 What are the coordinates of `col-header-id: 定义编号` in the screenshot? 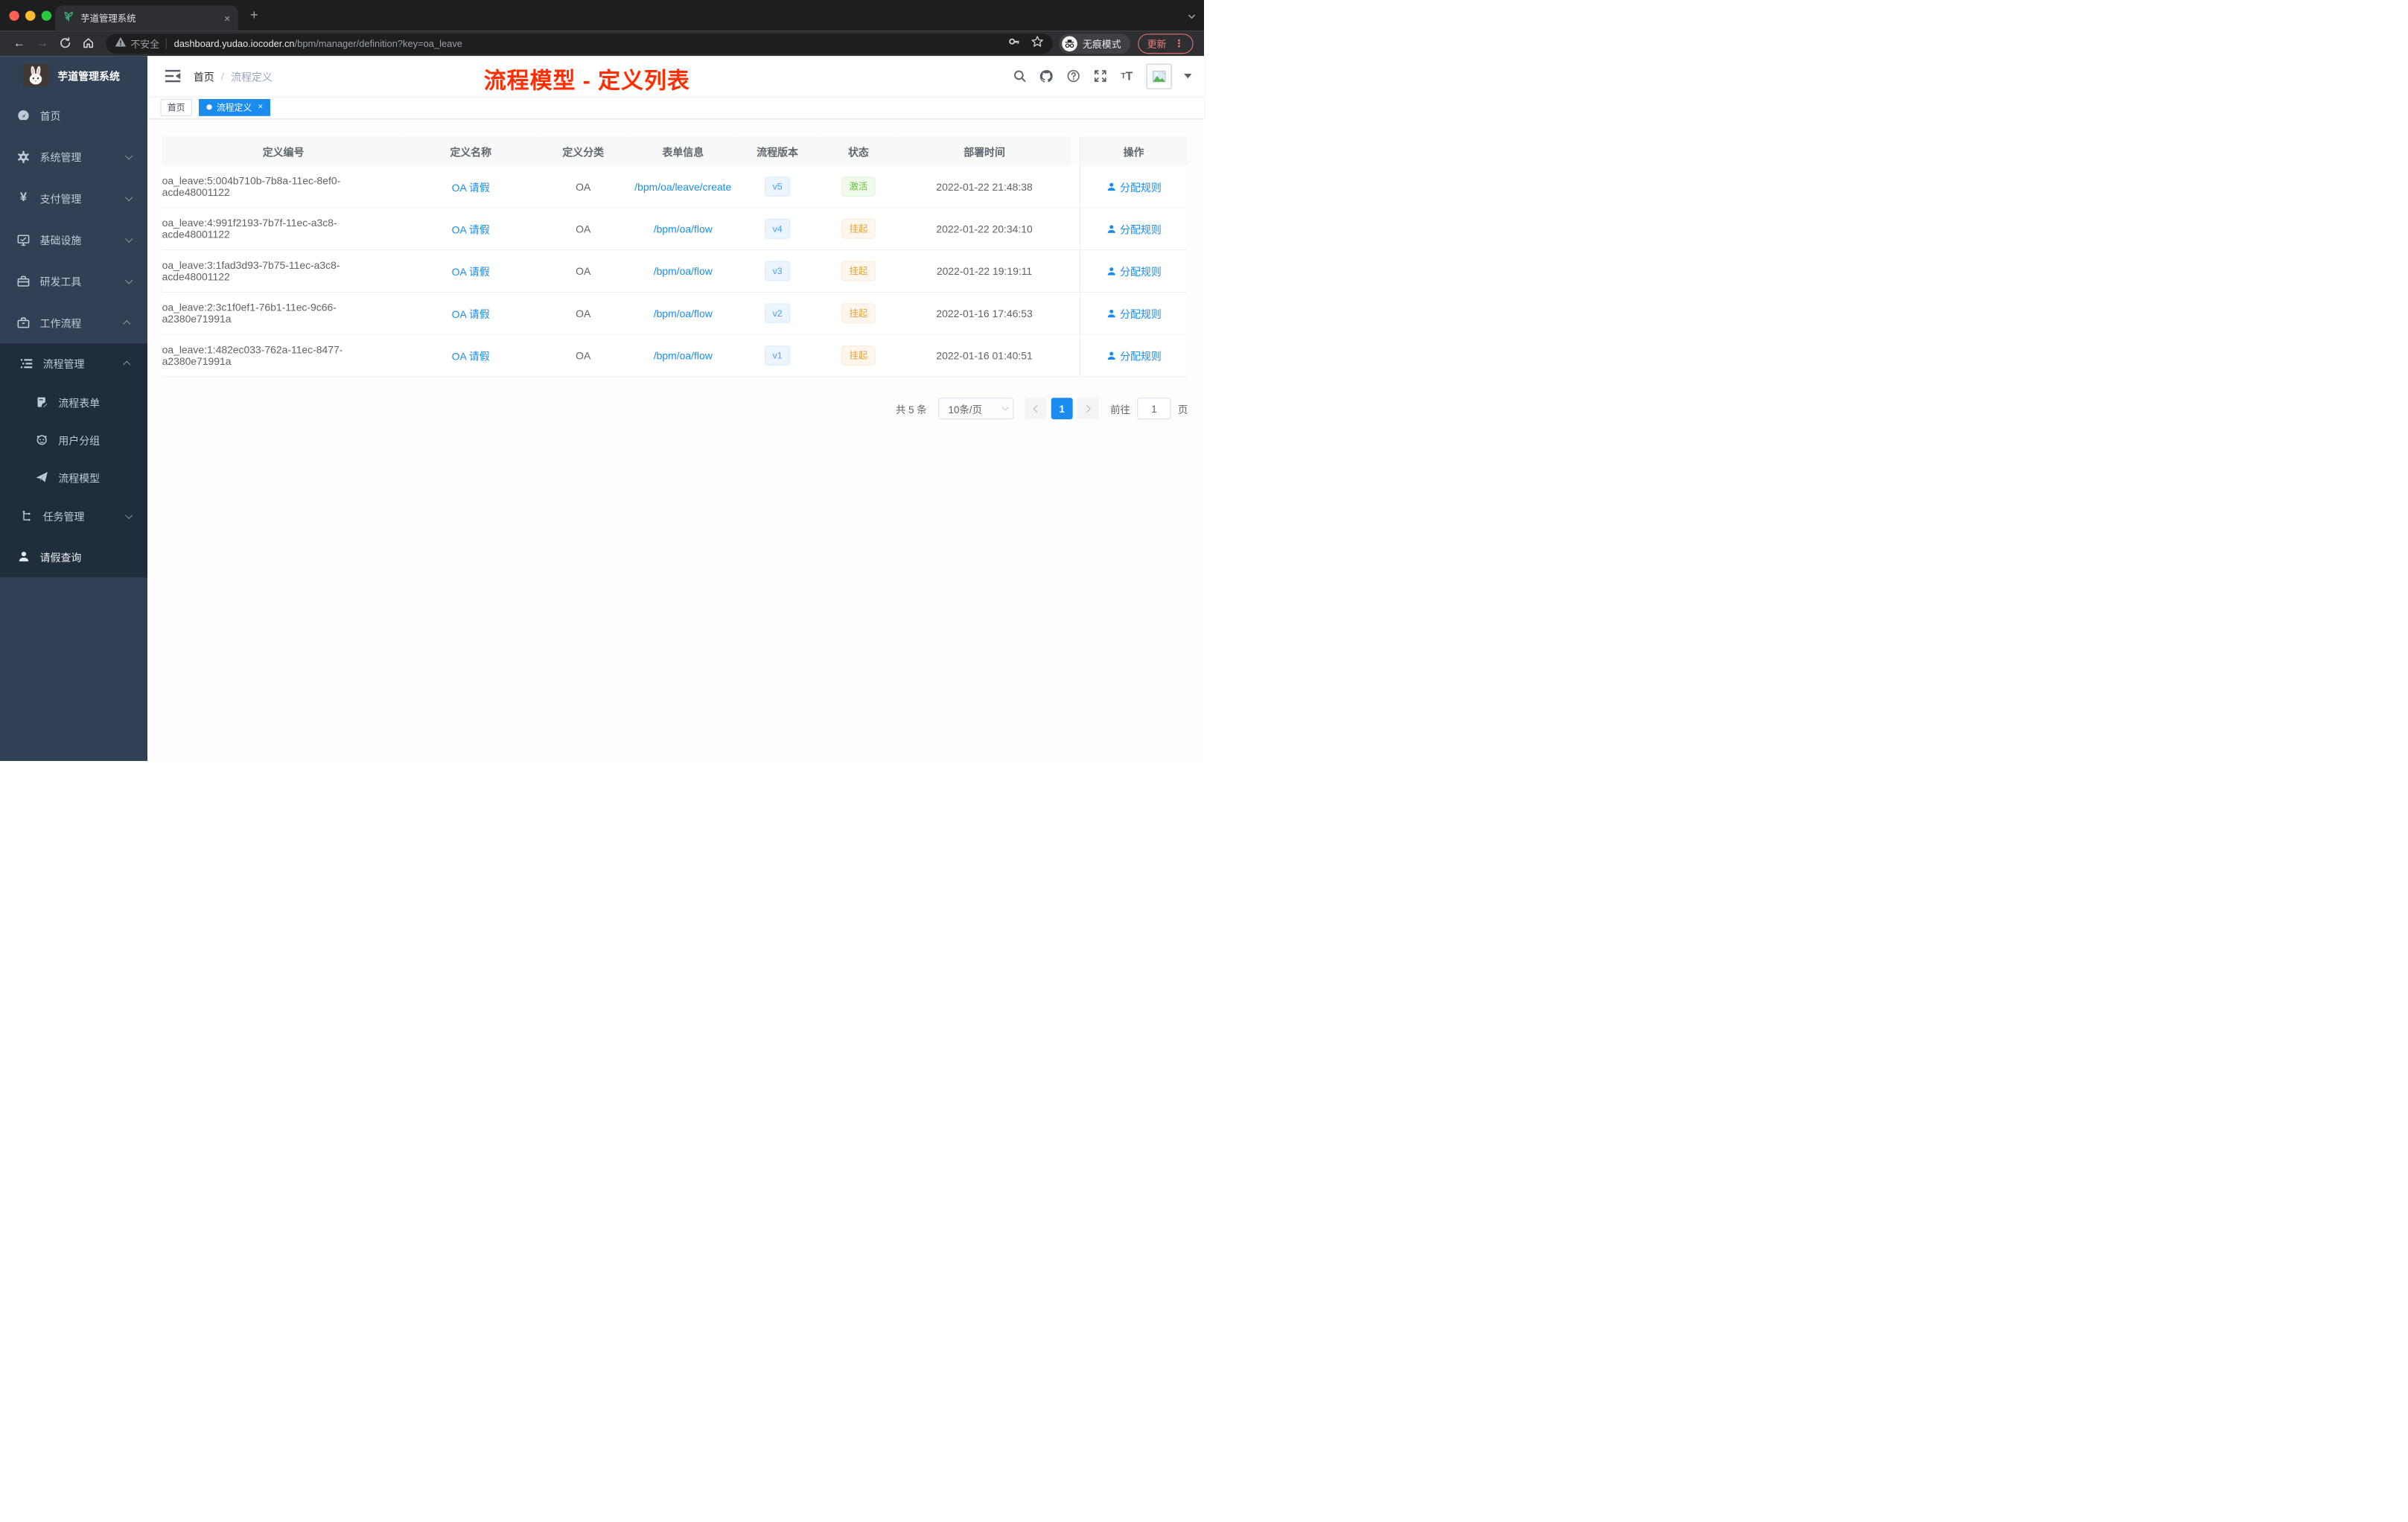 It's located at (283, 151).